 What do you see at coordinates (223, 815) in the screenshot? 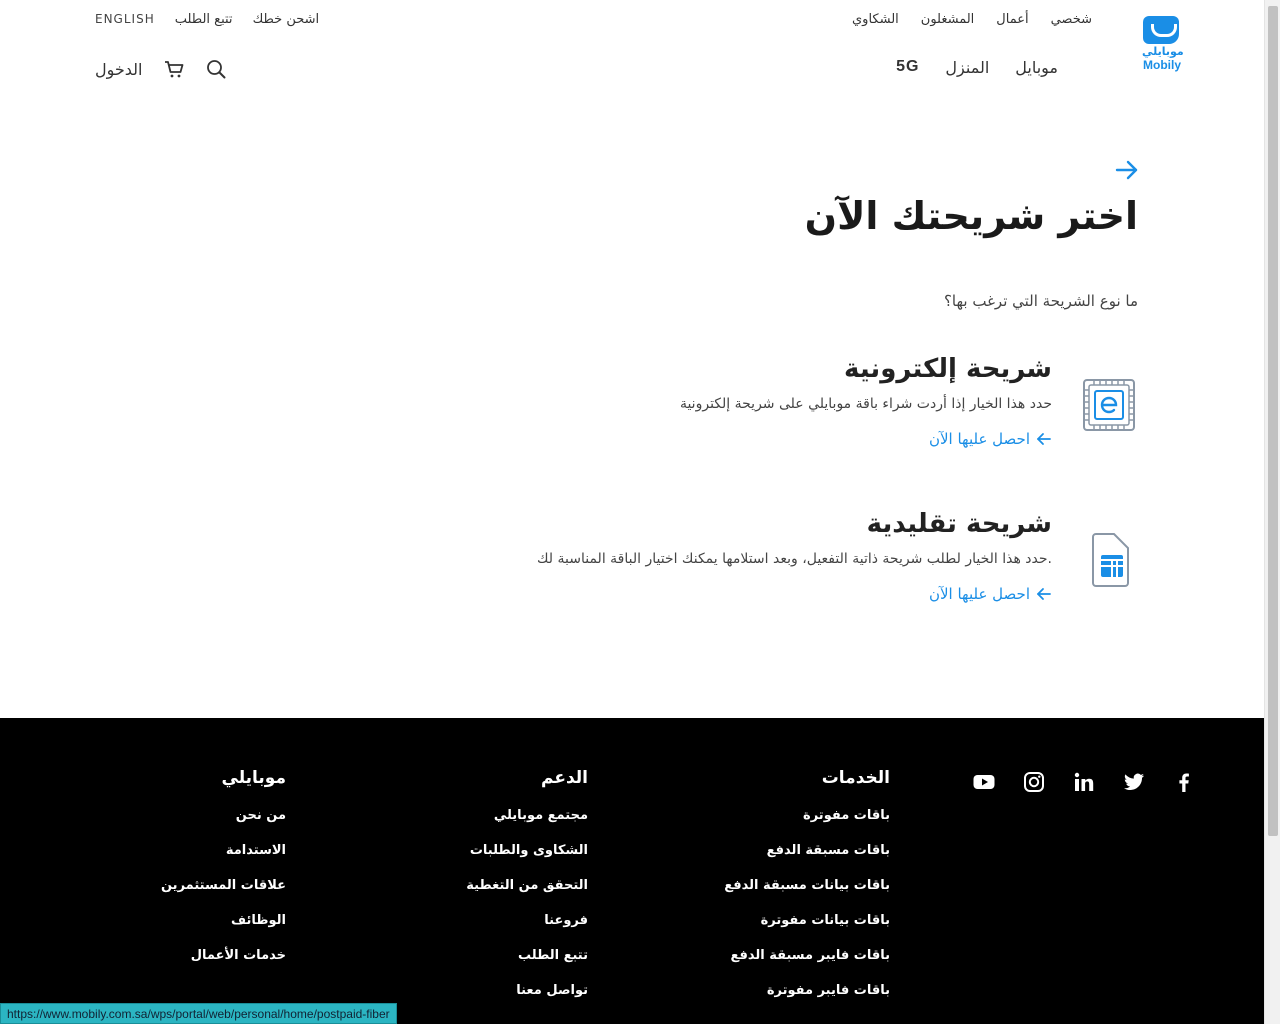
I see `footer-link: من نحن` at bounding box center [223, 815].